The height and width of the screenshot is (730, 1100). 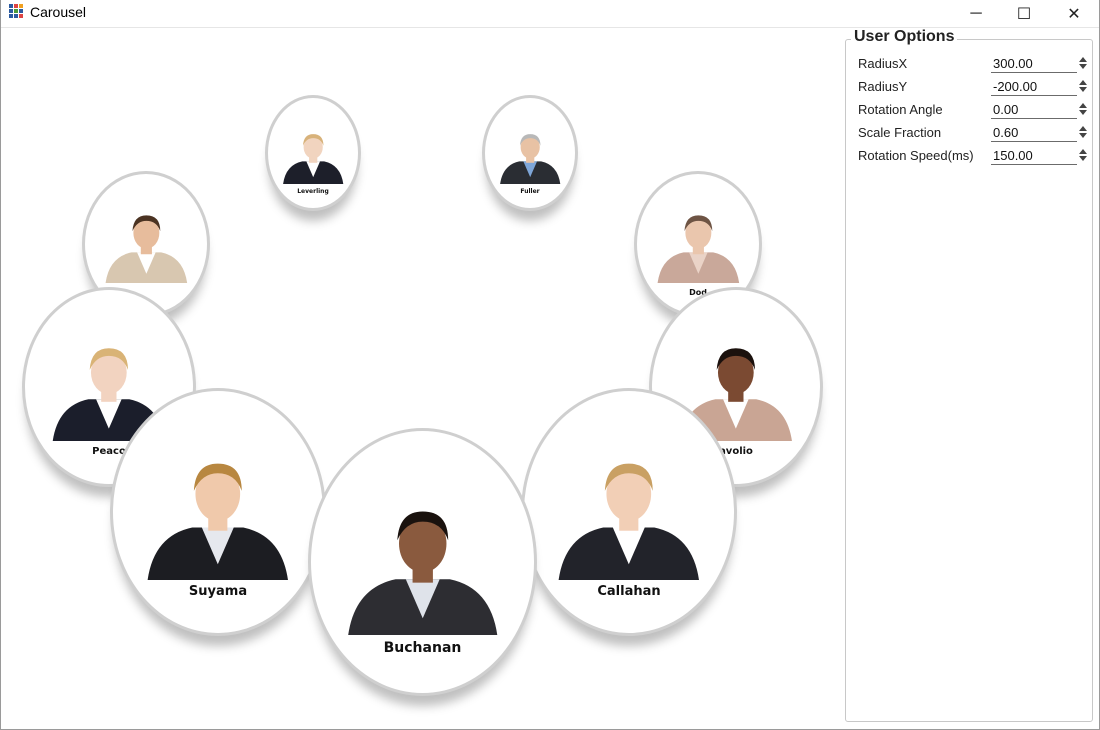 What do you see at coordinates (1034, 155) in the screenshot?
I see `rotation-speed-input` at bounding box center [1034, 155].